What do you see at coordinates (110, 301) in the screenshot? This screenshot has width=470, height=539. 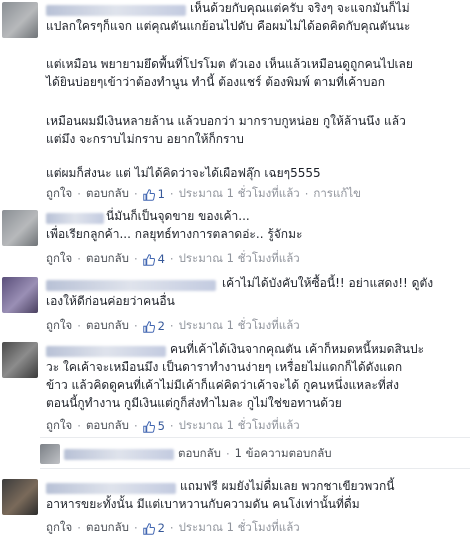 I see `comment-text: เองให้ดีก่อนค่อยว่าคนอื่น` at bounding box center [110, 301].